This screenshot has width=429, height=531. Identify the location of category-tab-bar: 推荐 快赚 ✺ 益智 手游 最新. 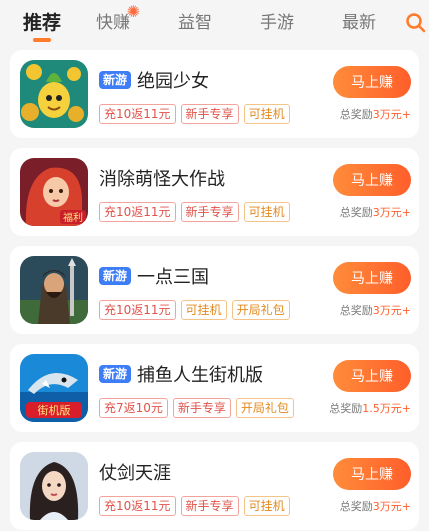
(214, 25).